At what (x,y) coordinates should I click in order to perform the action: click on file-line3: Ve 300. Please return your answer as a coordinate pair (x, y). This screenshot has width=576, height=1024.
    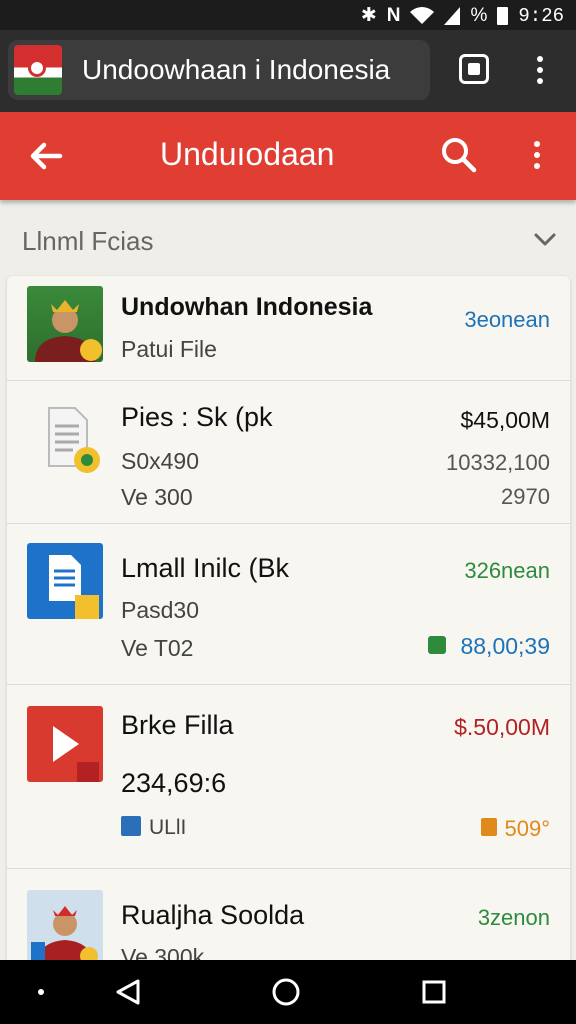
    Looking at the image, I should click on (157, 497).